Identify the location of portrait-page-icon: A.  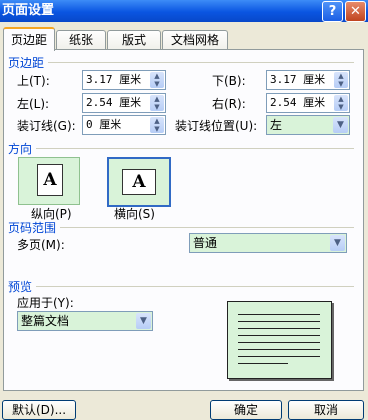
(50, 180).